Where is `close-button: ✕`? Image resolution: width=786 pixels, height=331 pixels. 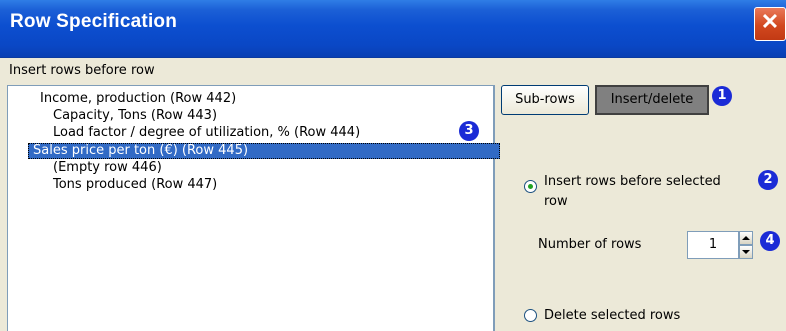 close-button: ✕ is located at coordinates (770, 24).